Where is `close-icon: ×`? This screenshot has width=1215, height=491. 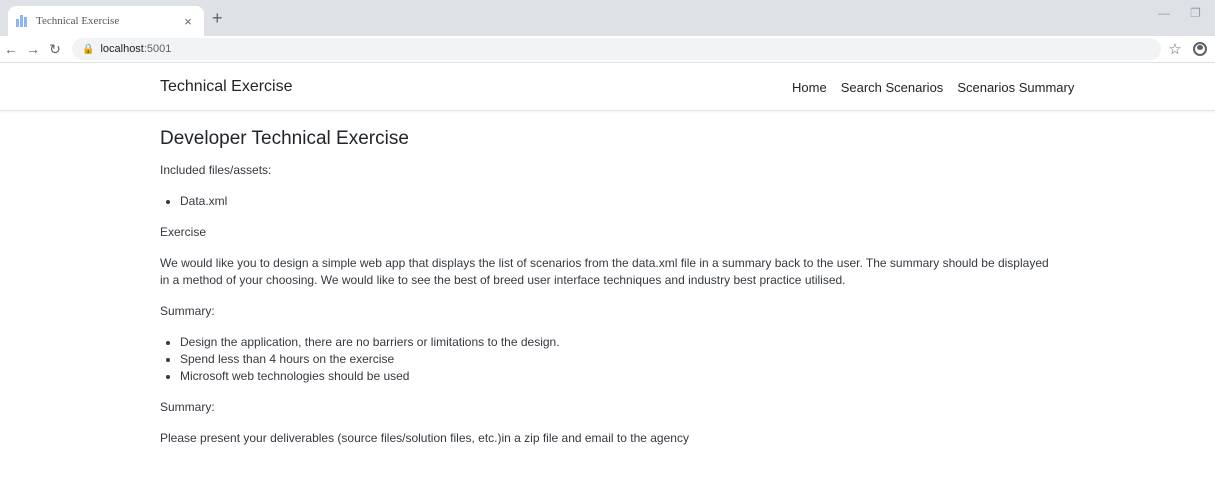
close-icon: × is located at coordinates (188, 21).